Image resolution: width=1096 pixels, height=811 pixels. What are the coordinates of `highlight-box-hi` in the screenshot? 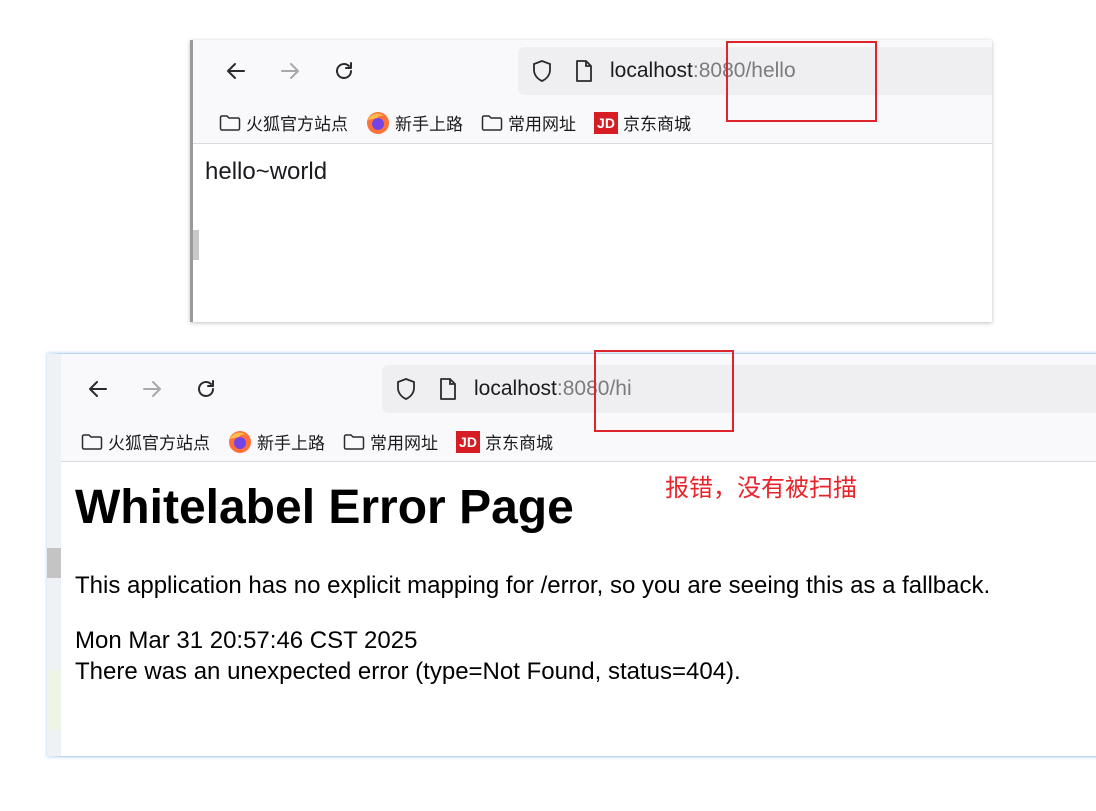 It's located at (664, 391).